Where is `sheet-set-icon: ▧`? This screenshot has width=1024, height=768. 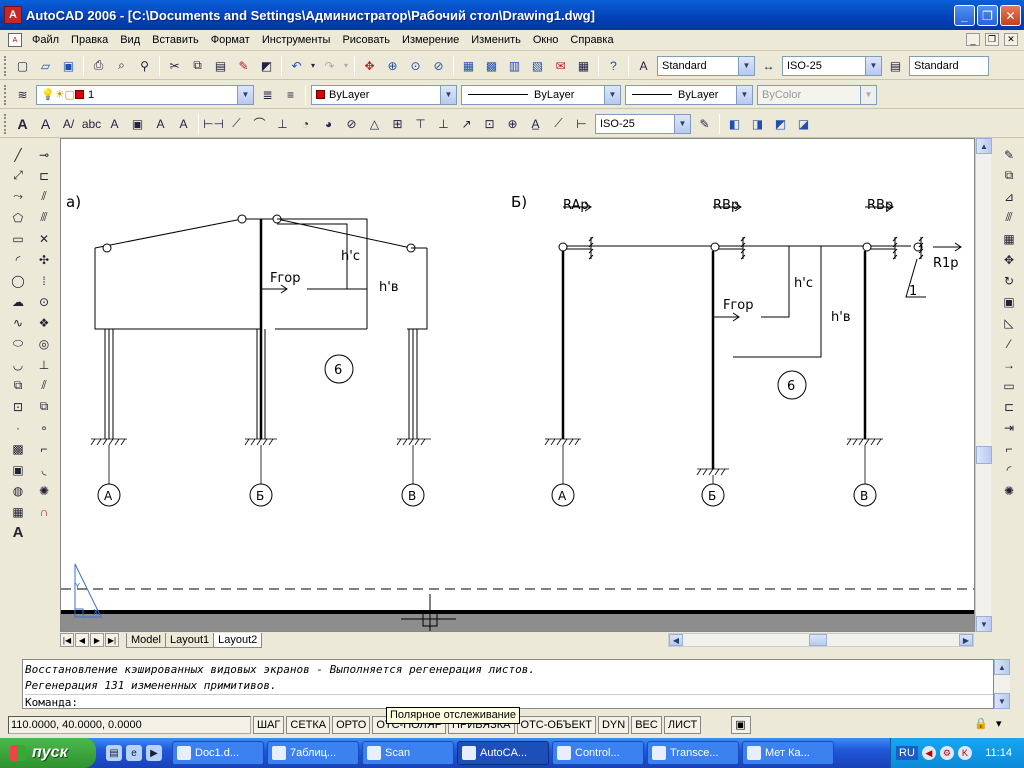
sheet-set-icon: ▧ is located at coordinates (537, 65).